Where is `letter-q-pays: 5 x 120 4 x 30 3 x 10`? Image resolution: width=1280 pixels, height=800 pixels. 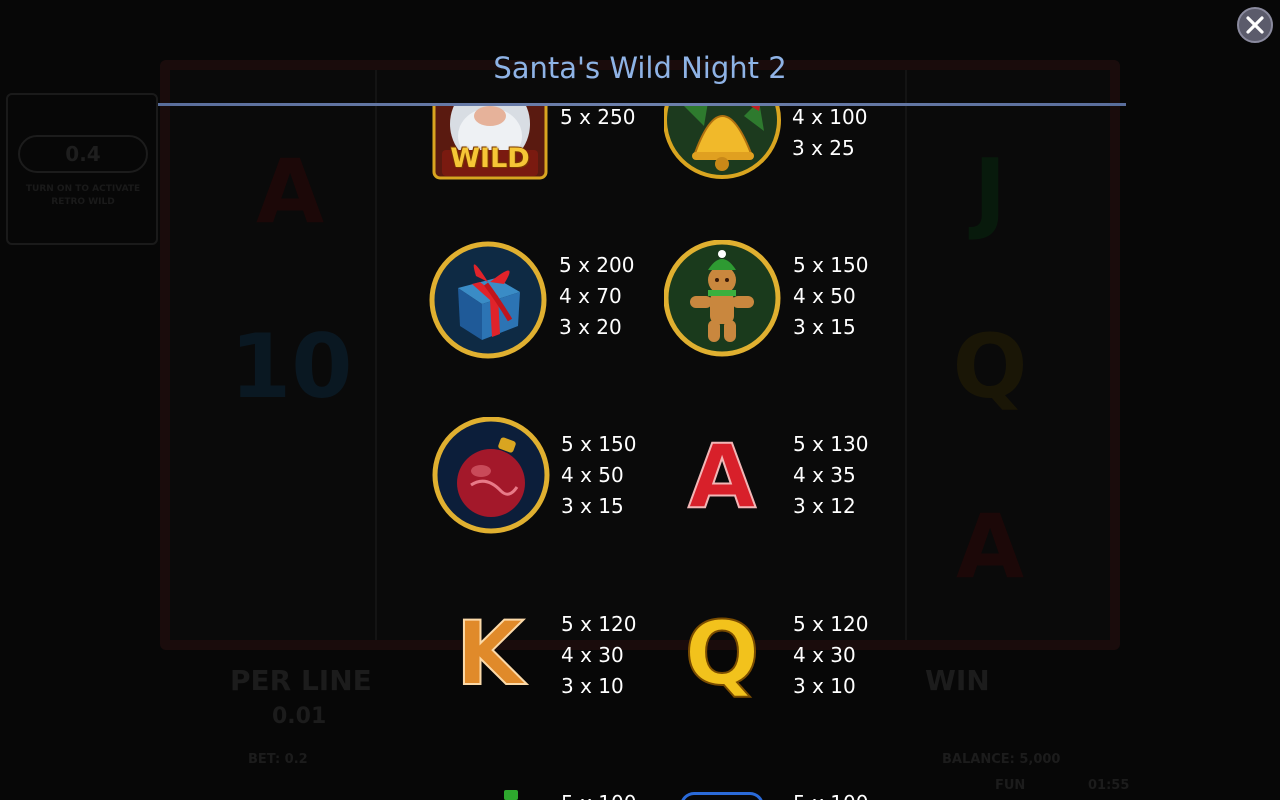 letter-q-pays: 5 x 120 4 x 30 3 x 10 is located at coordinates (830, 655).